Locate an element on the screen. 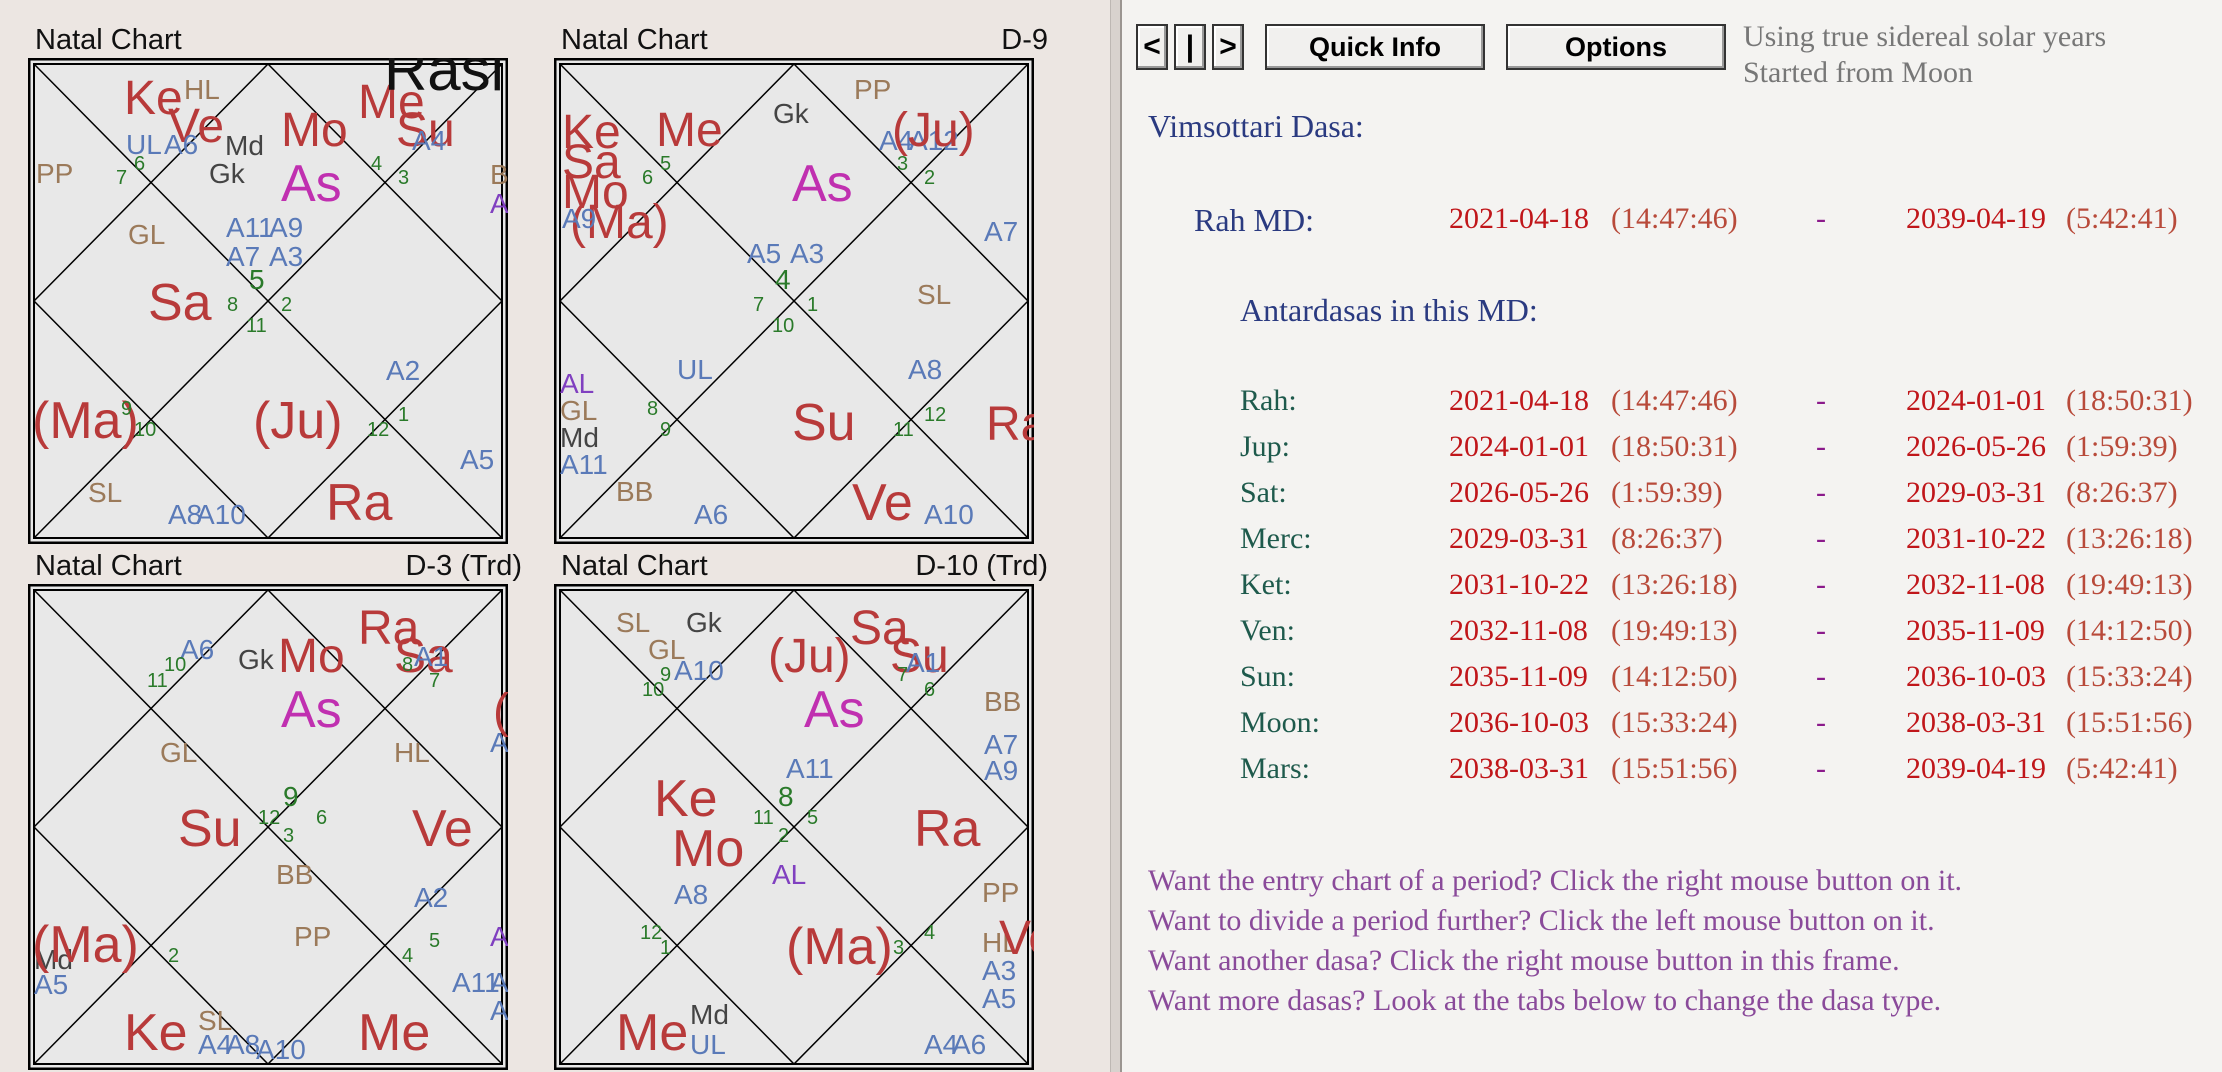  antardasa-label: Sat: is located at coordinates (1263, 493).